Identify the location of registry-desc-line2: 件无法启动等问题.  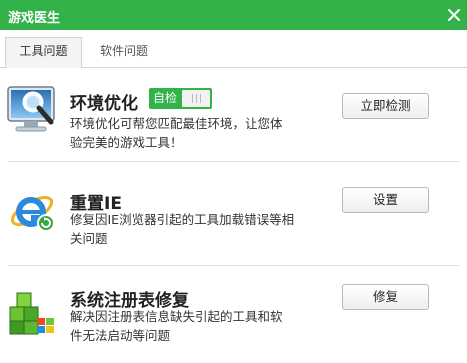
(120, 335).